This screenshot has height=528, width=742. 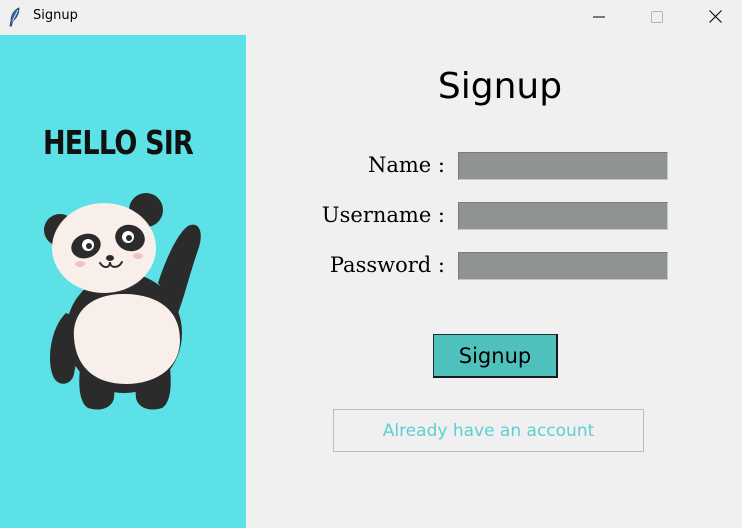 I want to click on name-field, so click(x=563, y=166).